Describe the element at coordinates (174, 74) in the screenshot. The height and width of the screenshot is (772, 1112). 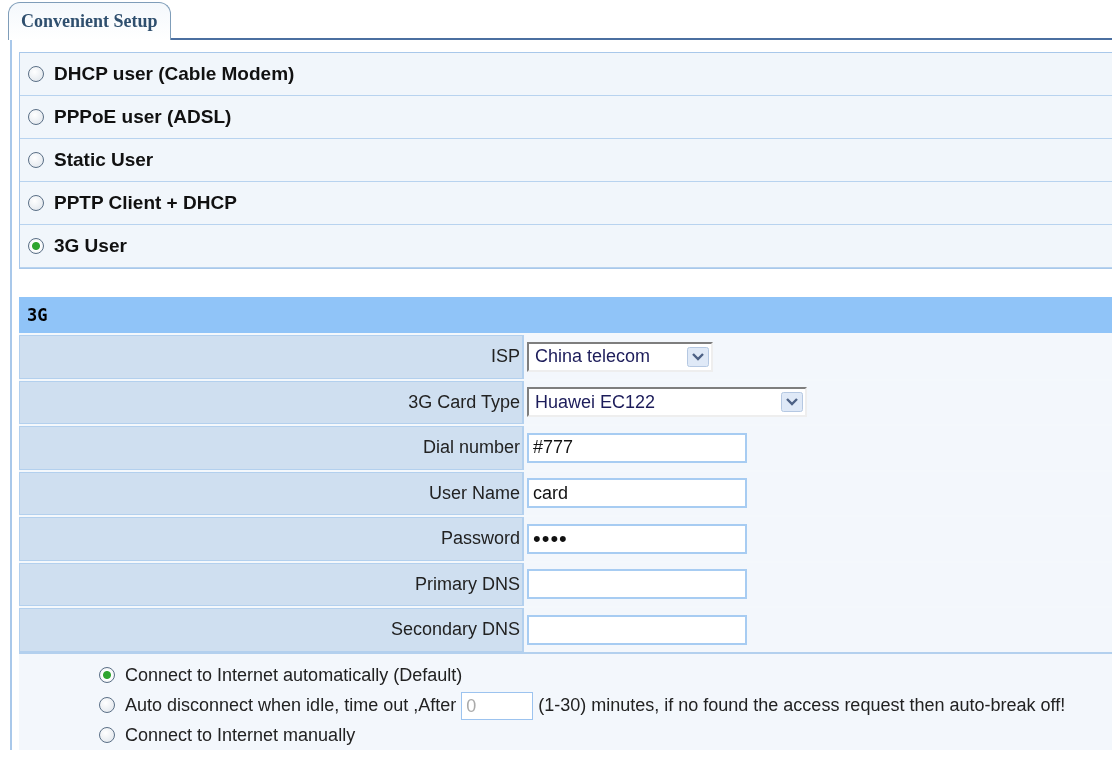
I see `option-label: DHCP user (Cable Modem)` at that location.